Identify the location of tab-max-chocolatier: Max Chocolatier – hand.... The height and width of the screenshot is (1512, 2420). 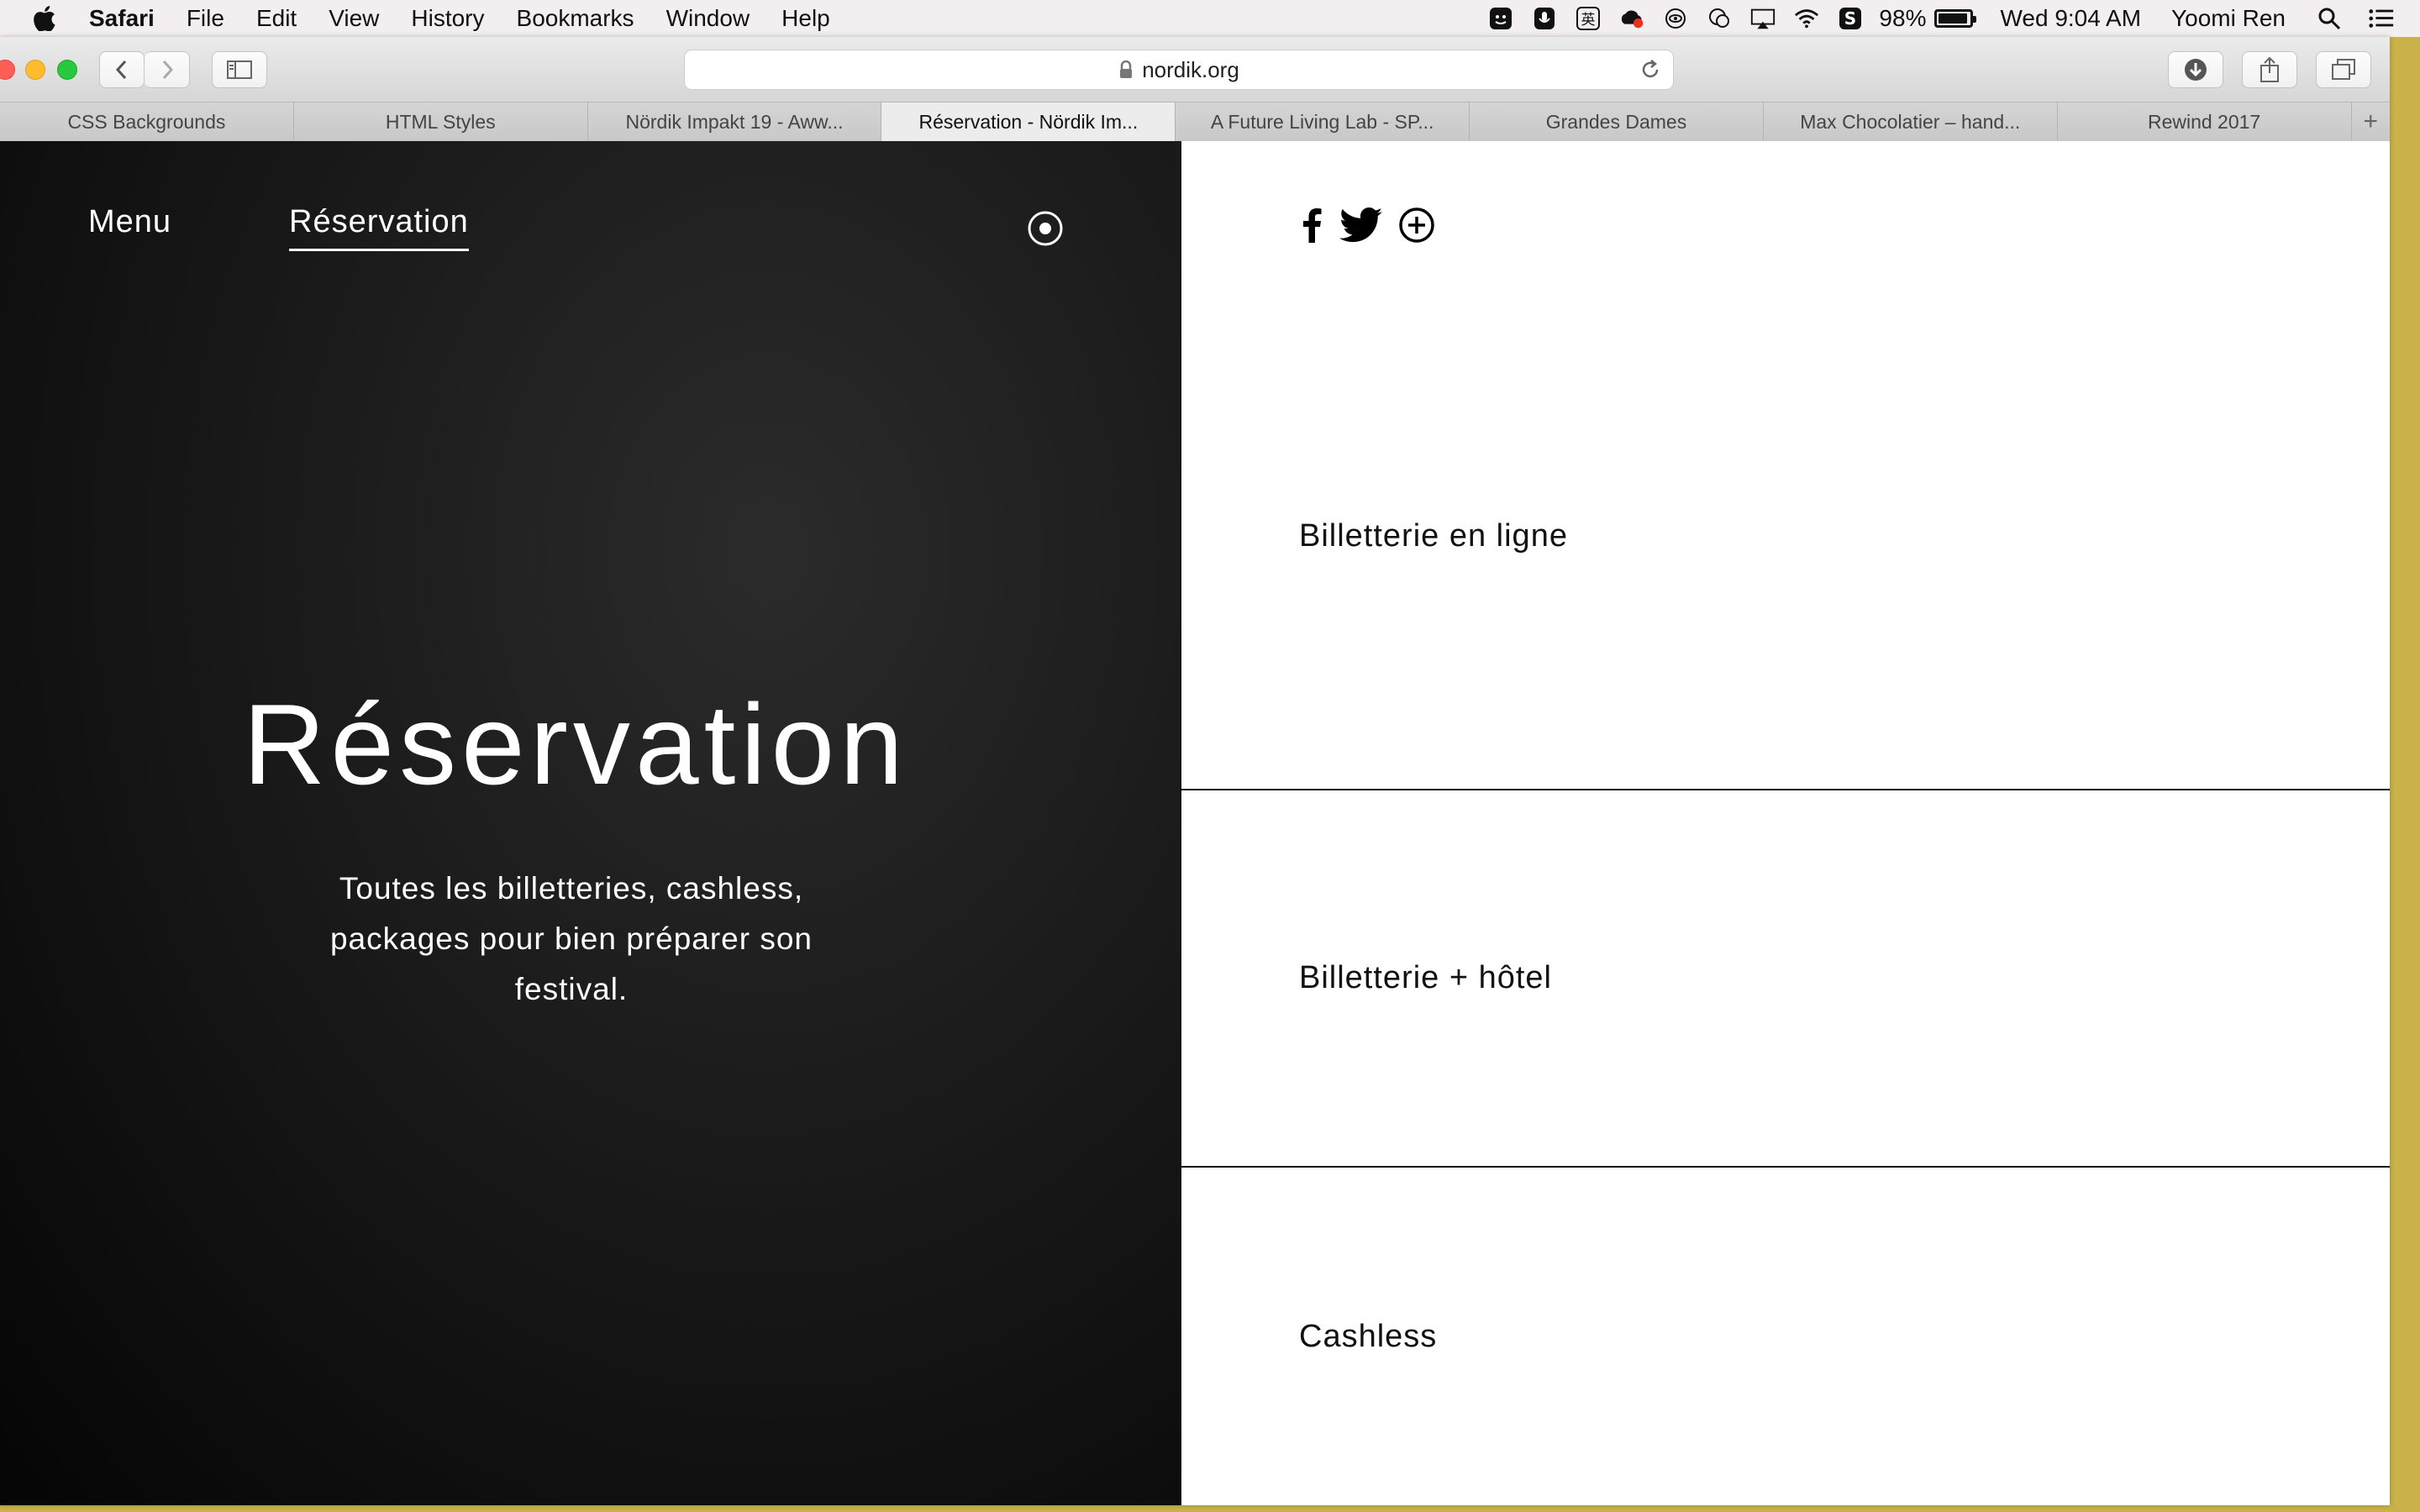
(1911, 121).